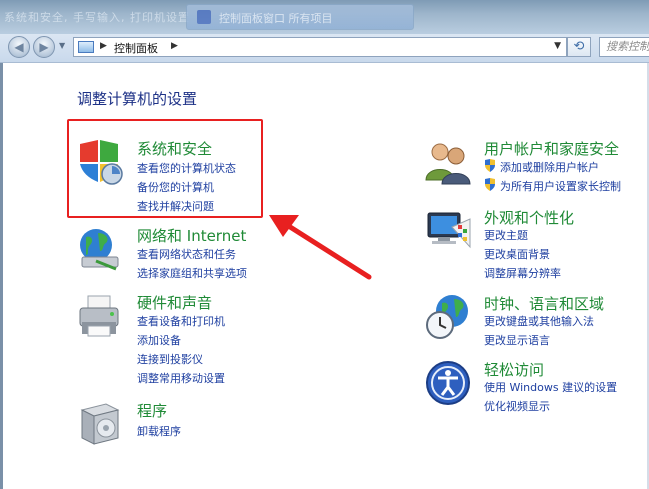 The image size is (649, 489). Describe the element at coordinates (136, 48) in the screenshot. I see `breadcrumb-control-panel: 控制面板` at that location.